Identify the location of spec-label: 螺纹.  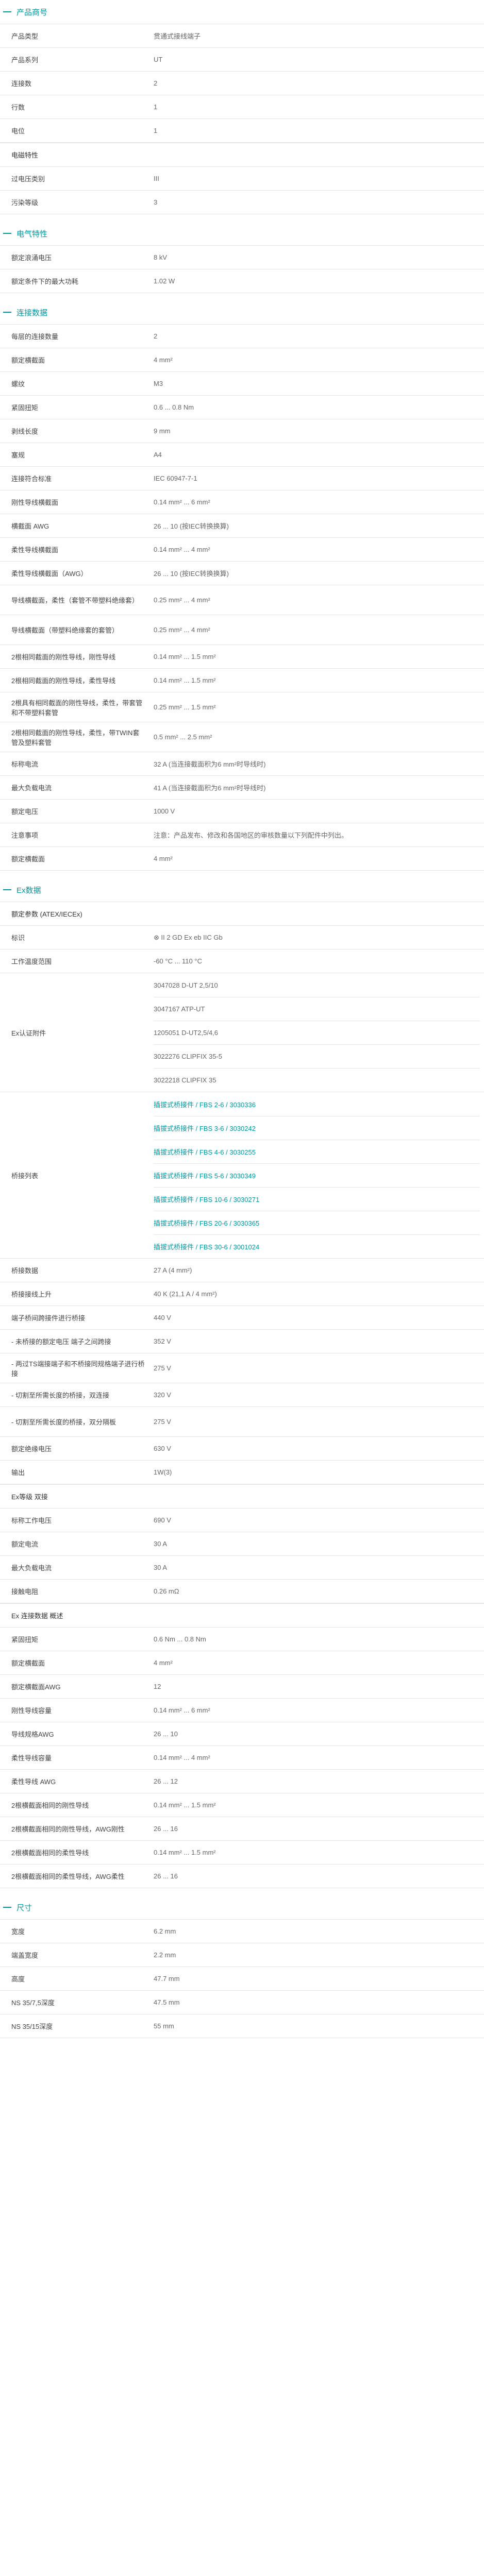
(74, 383).